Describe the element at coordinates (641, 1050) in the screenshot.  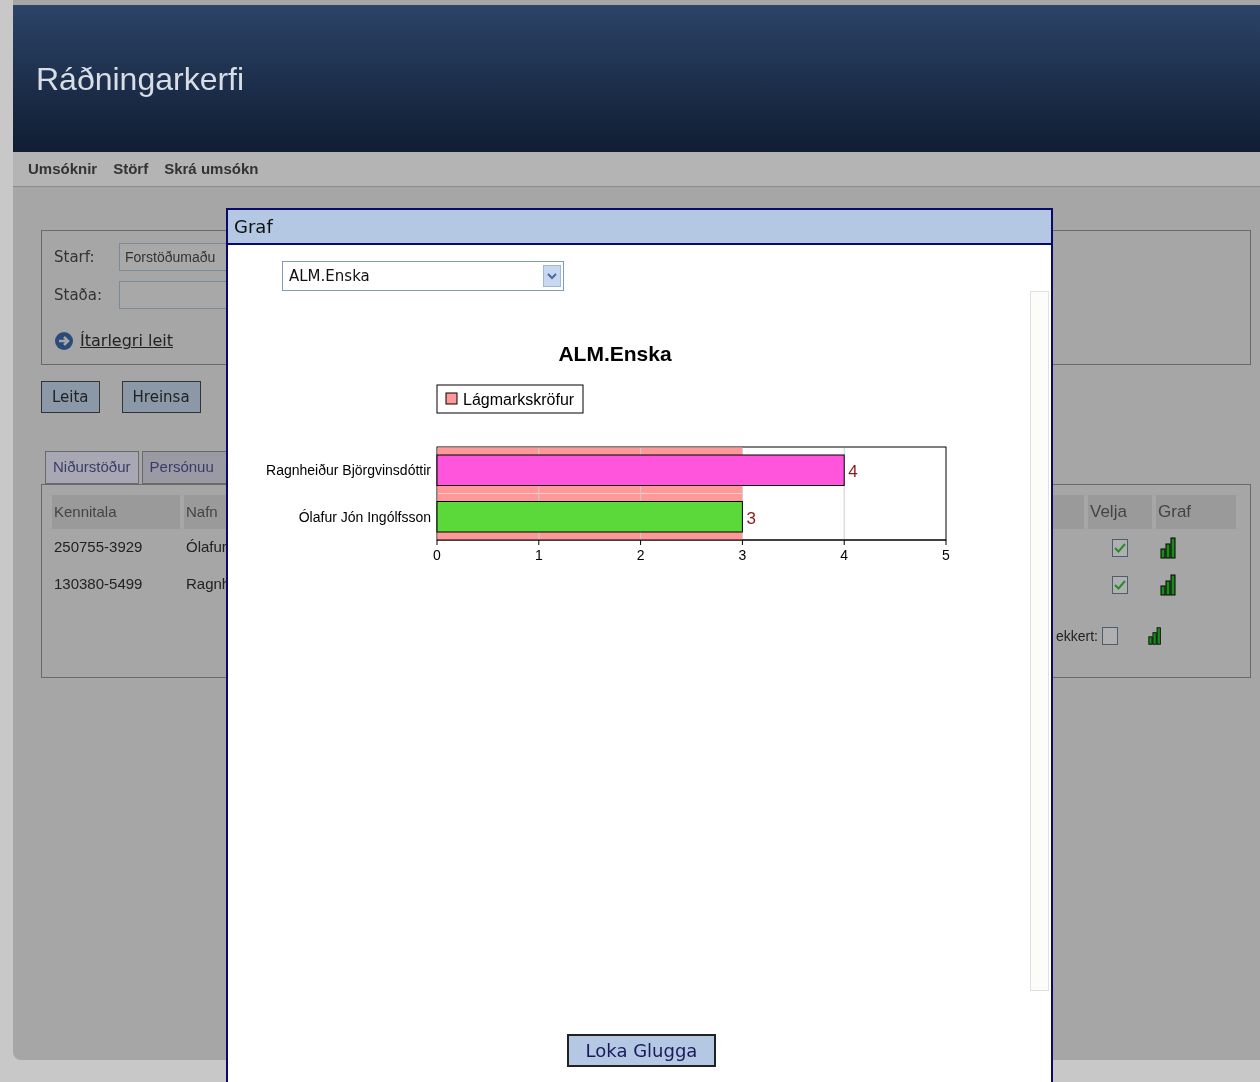
I see `close-button: Loka Glugga` at that location.